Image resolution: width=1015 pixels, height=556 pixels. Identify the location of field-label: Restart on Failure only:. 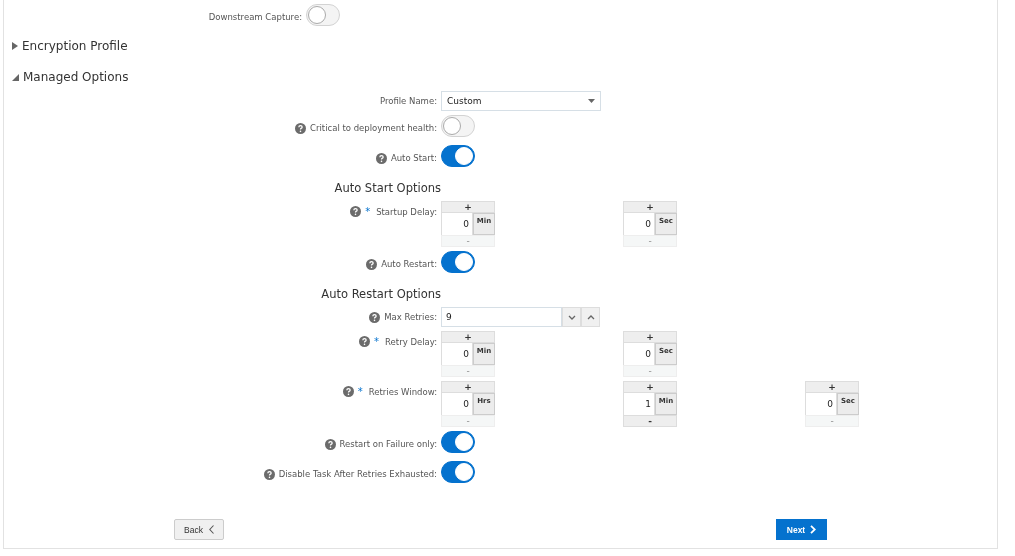
(388, 444).